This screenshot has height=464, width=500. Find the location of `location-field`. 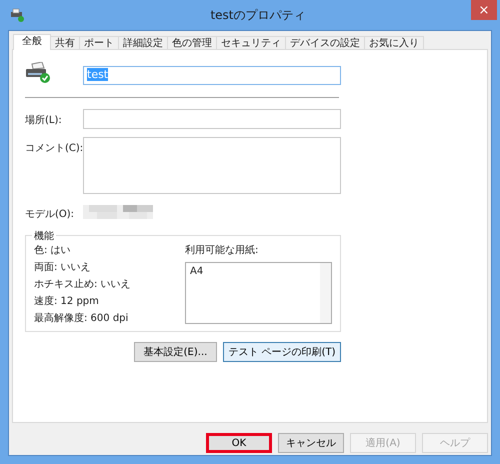

location-field is located at coordinates (212, 119).